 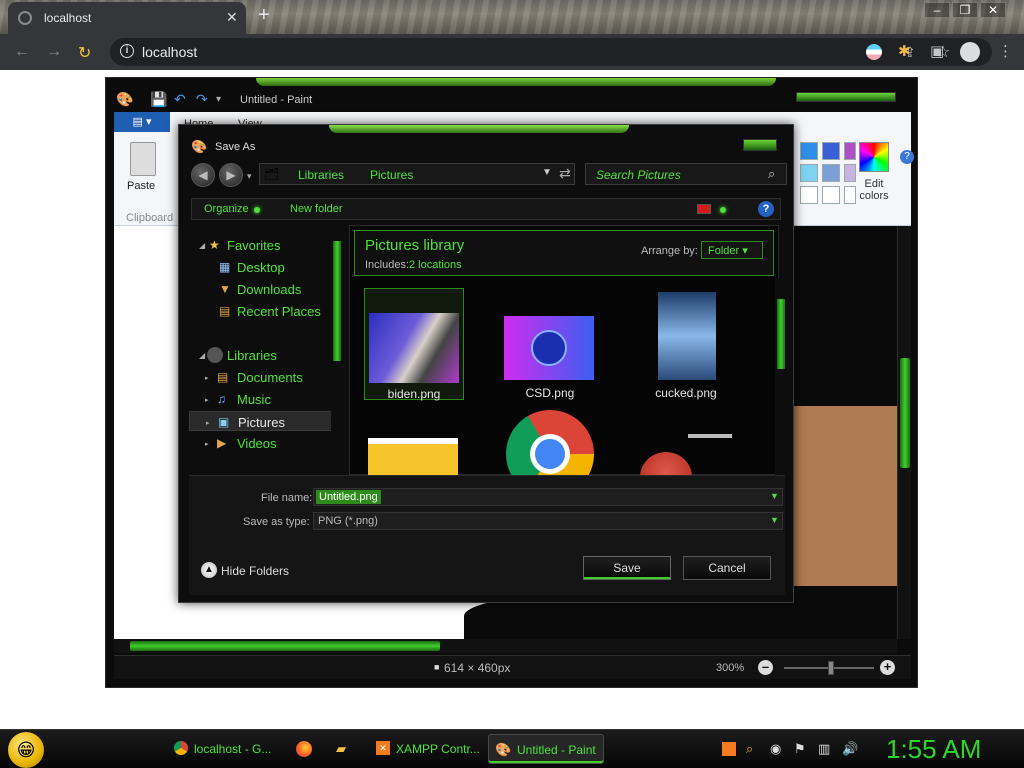 What do you see at coordinates (551, 52) in the screenshot?
I see `address-bar: i localhost ⇪ ☆` at bounding box center [551, 52].